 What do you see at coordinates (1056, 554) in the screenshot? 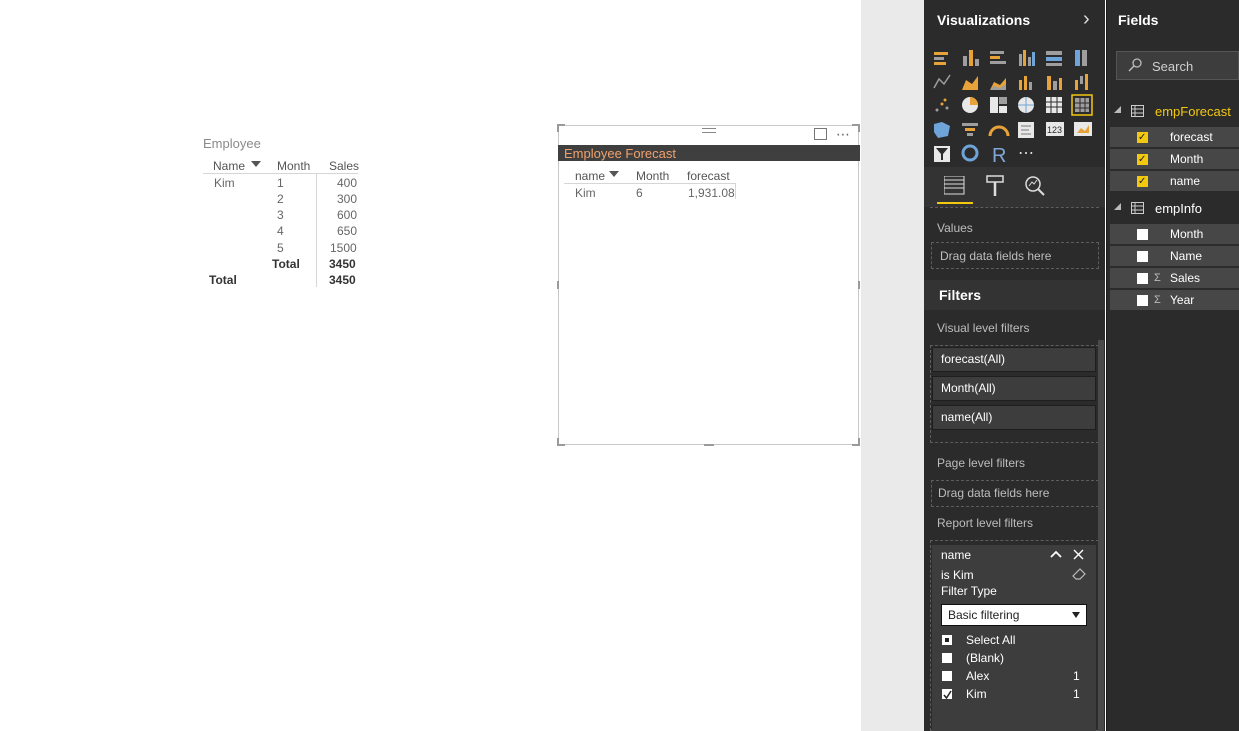
I see `collapse-chevron-up-icon` at bounding box center [1056, 554].